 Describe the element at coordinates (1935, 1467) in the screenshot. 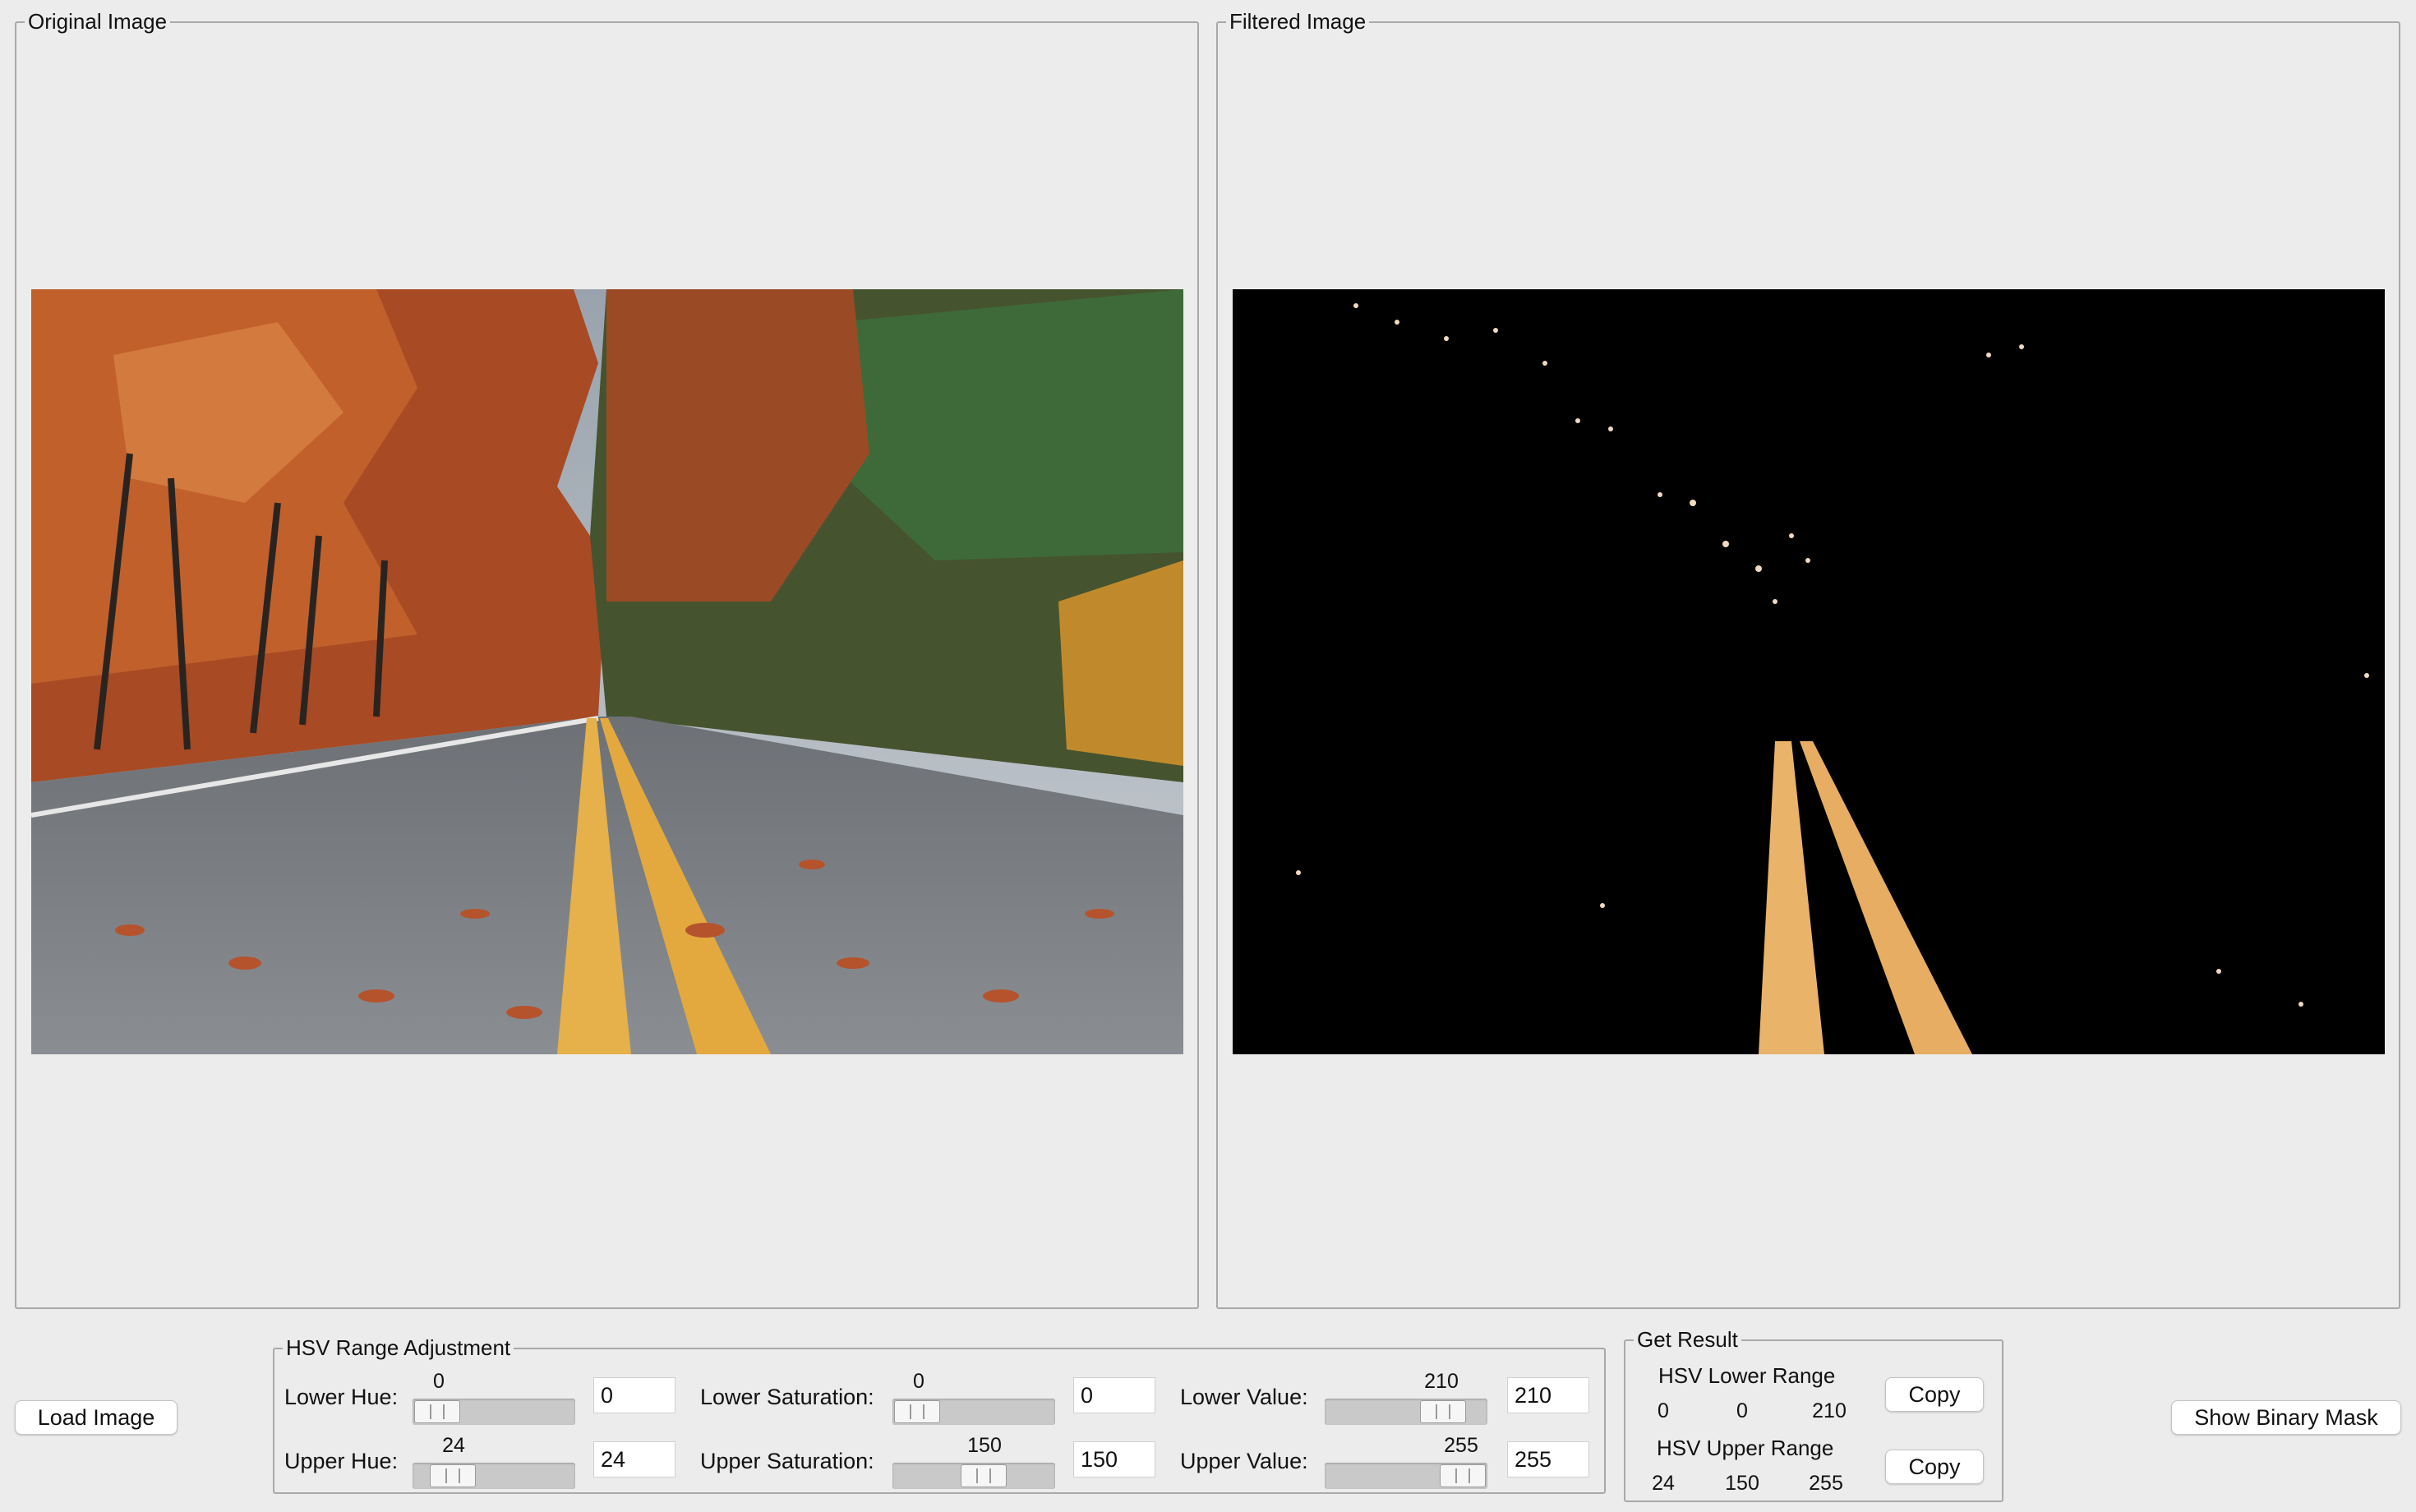

I see `copy-upper-range-button: Copy` at that location.